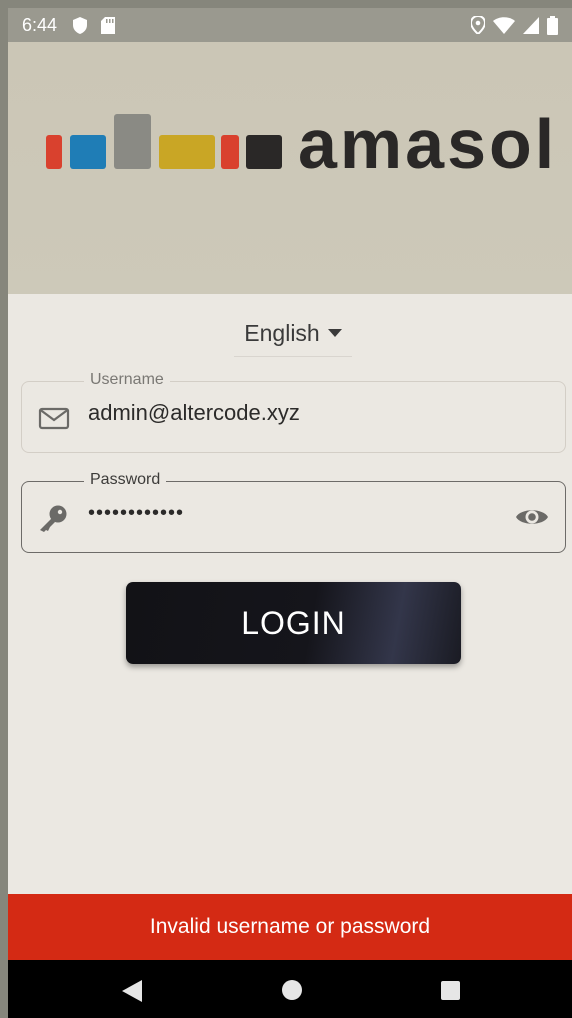 This screenshot has height=1018, width=572. Describe the element at coordinates (450, 990) in the screenshot. I see `recents-icon` at that location.